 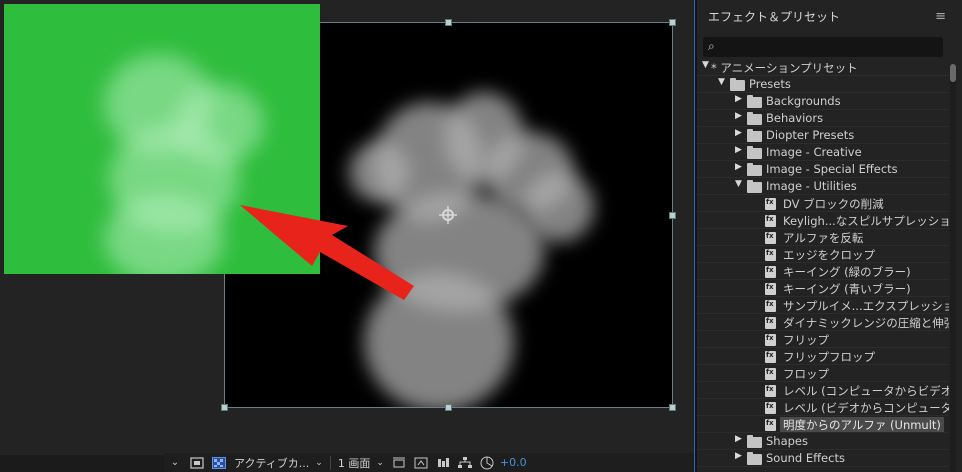 What do you see at coordinates (862, 425) in the screenshot?
I see `tree-item-label: 明度からのアルファ (Unmult)` at bounding box center [862, 425].